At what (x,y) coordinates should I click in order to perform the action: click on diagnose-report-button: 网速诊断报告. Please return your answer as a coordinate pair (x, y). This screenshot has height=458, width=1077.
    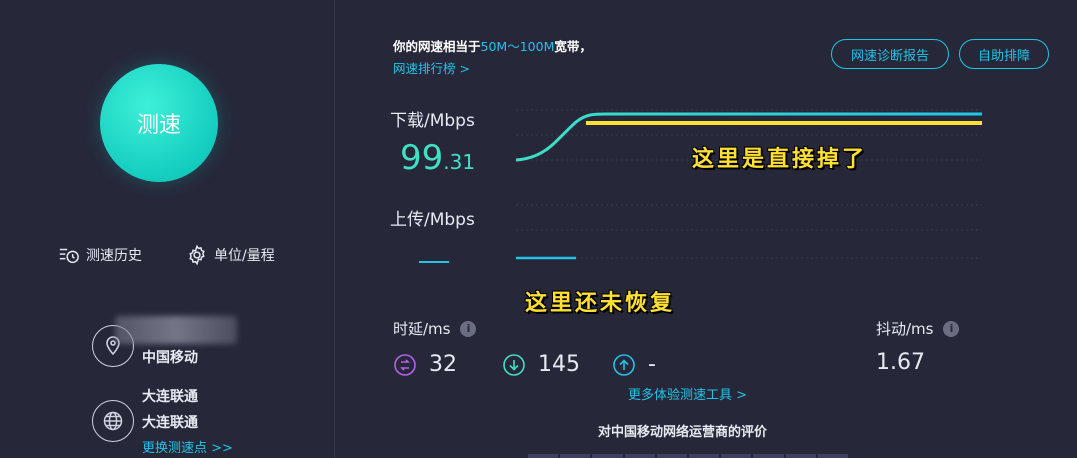
    Looking at the image, I should click on (890, 54).